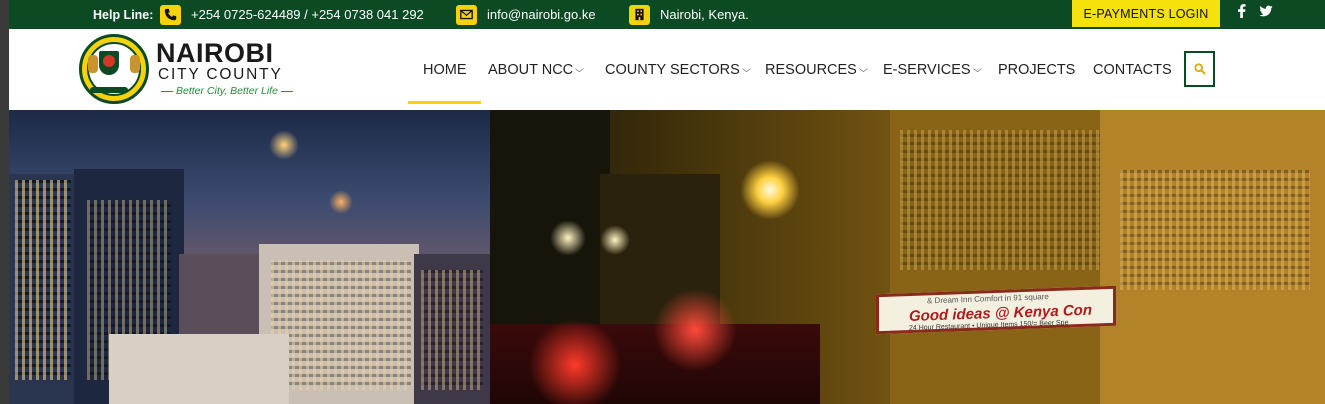 The width and height of the screenshot is (1325, 404). I want to click on nav-about-ncc: ABOUT NCC ⌵, so click(536, 69).